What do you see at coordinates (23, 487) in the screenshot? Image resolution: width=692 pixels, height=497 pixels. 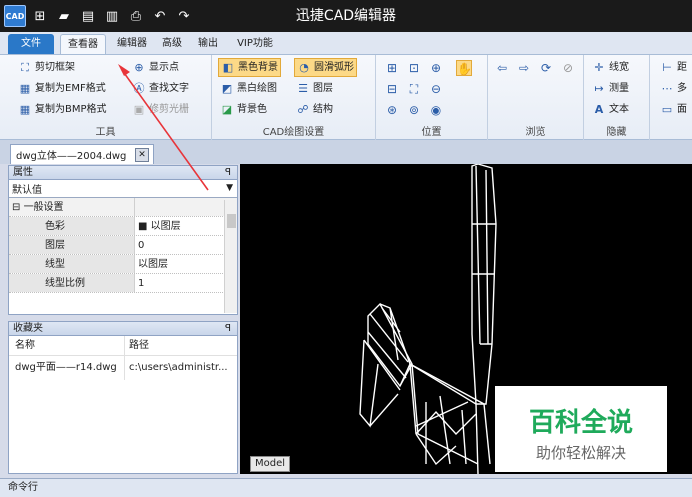 I see `command-line-label: 命令行` at bounding box center [23, 487].